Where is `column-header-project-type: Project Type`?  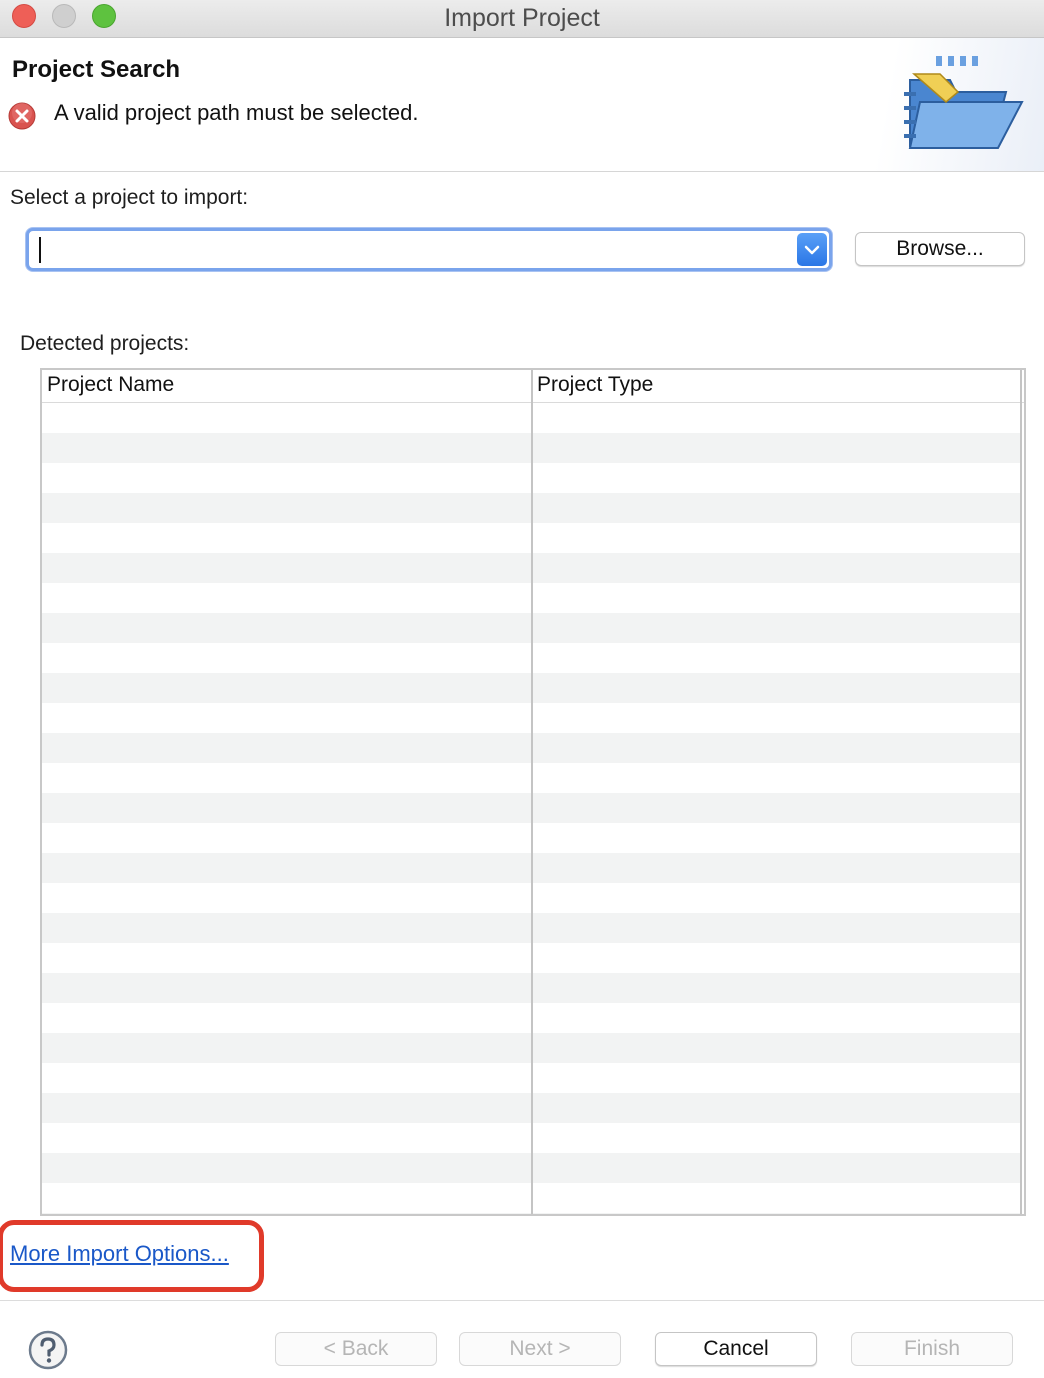
column-header-project-type: Project Type is located at coordinates (595, 385).